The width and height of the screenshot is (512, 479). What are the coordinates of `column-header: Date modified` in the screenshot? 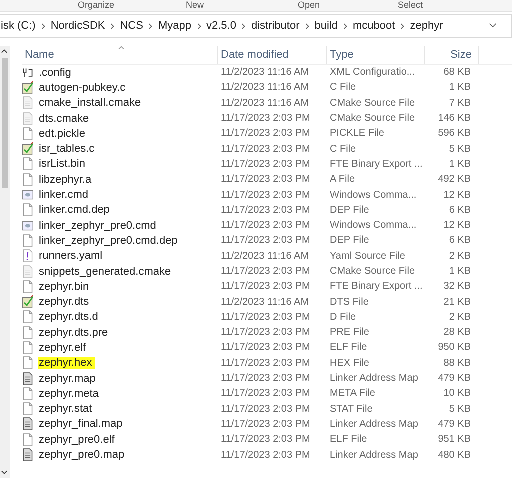 It's located at (272, 55).